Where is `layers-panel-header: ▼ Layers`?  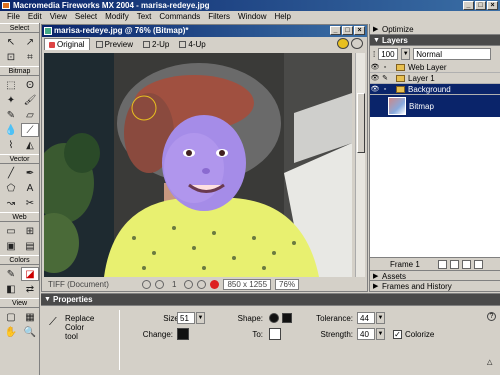 layers-panel-header: ▼ Layers is located at coordinates (435, 40).